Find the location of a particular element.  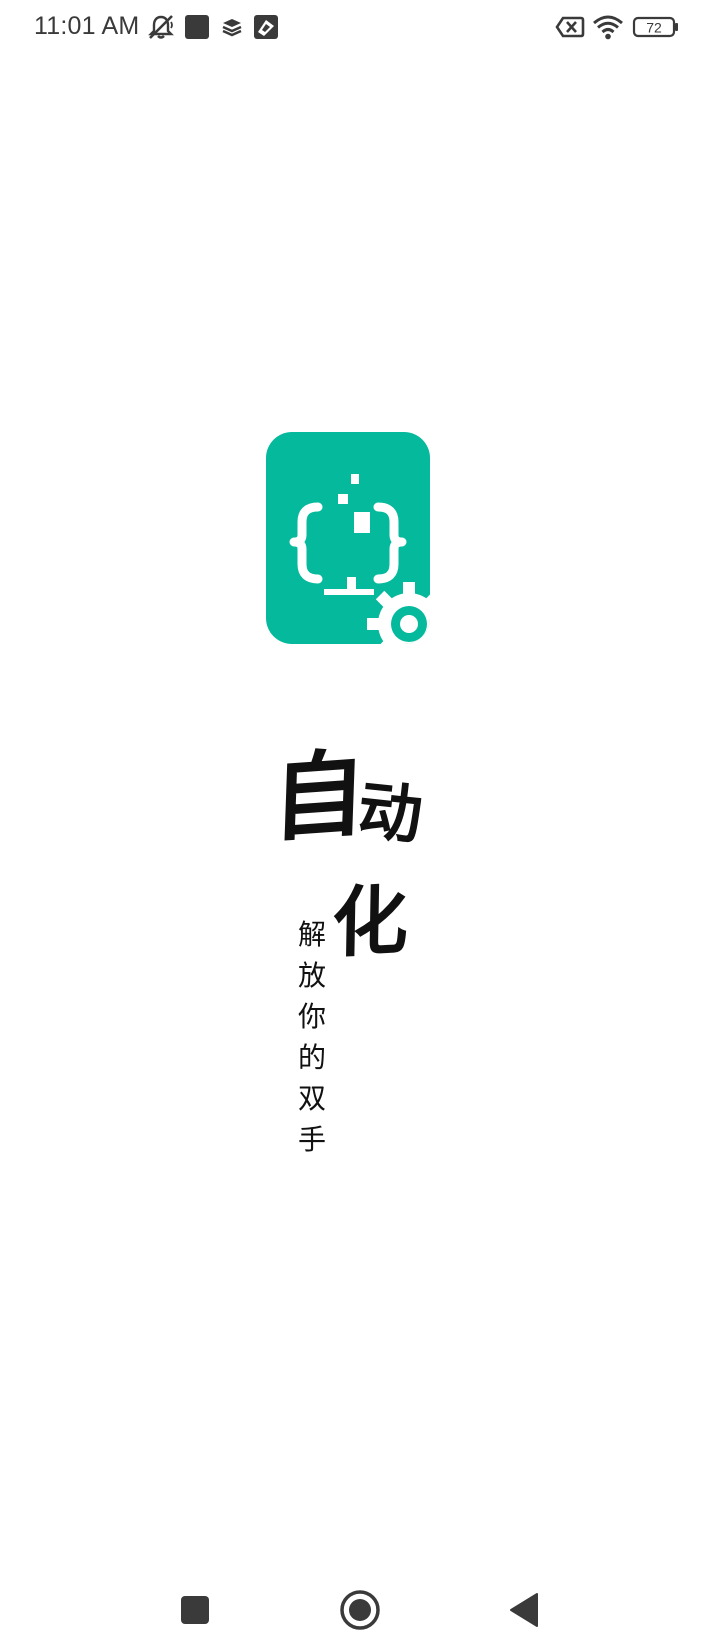

battery-icon: 72 is located at coordinates (655, 27).